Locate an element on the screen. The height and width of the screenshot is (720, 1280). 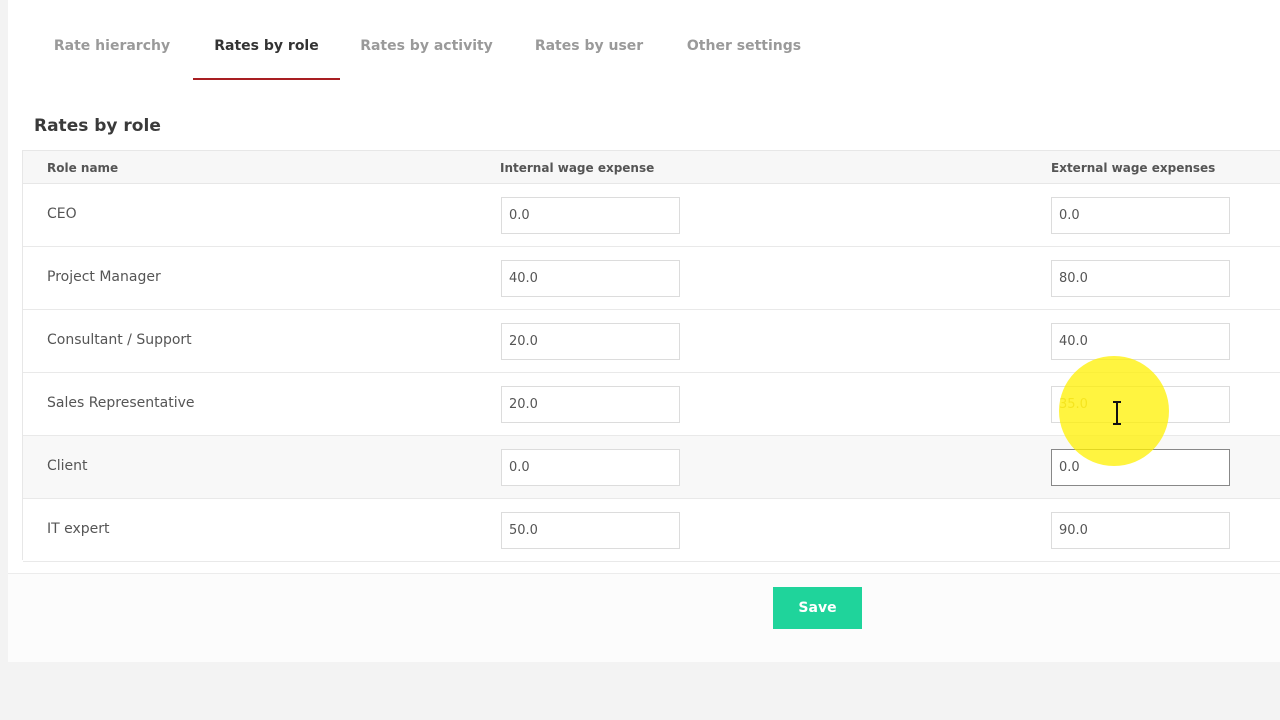
role-name: Sales Representative is located at coordinates (121, 403).